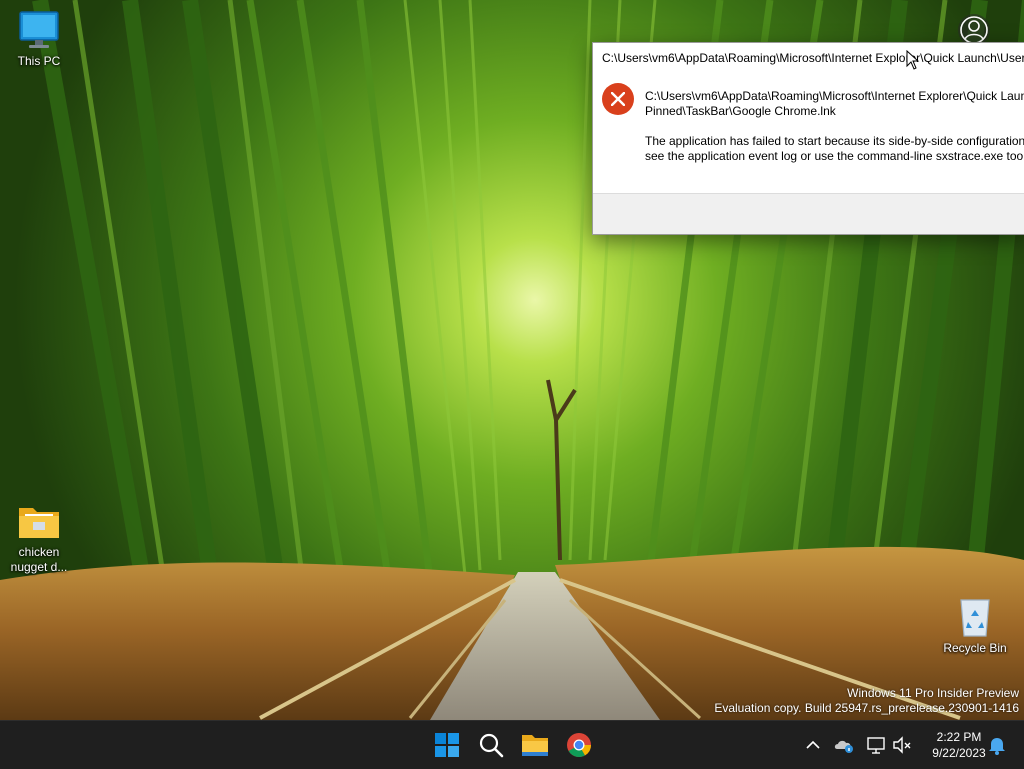  I want to click on onedrive-icon, so click(843, 746).